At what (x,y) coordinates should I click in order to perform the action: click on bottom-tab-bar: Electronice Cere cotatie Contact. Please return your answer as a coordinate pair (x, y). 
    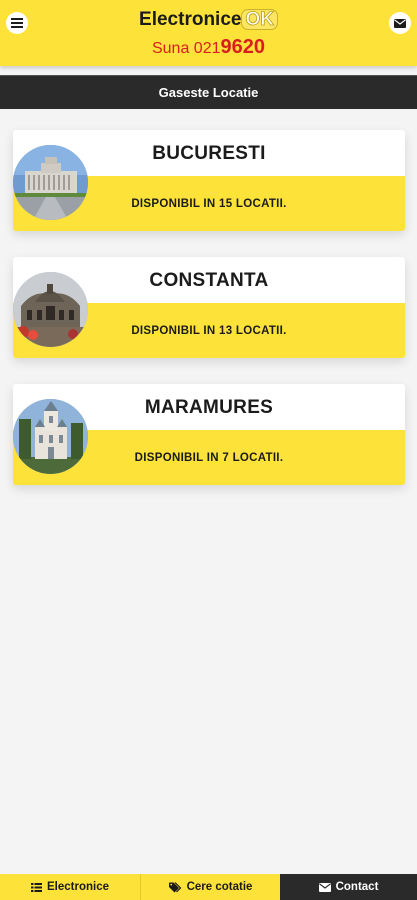
    Looking at the image, I should click on (208, 887).